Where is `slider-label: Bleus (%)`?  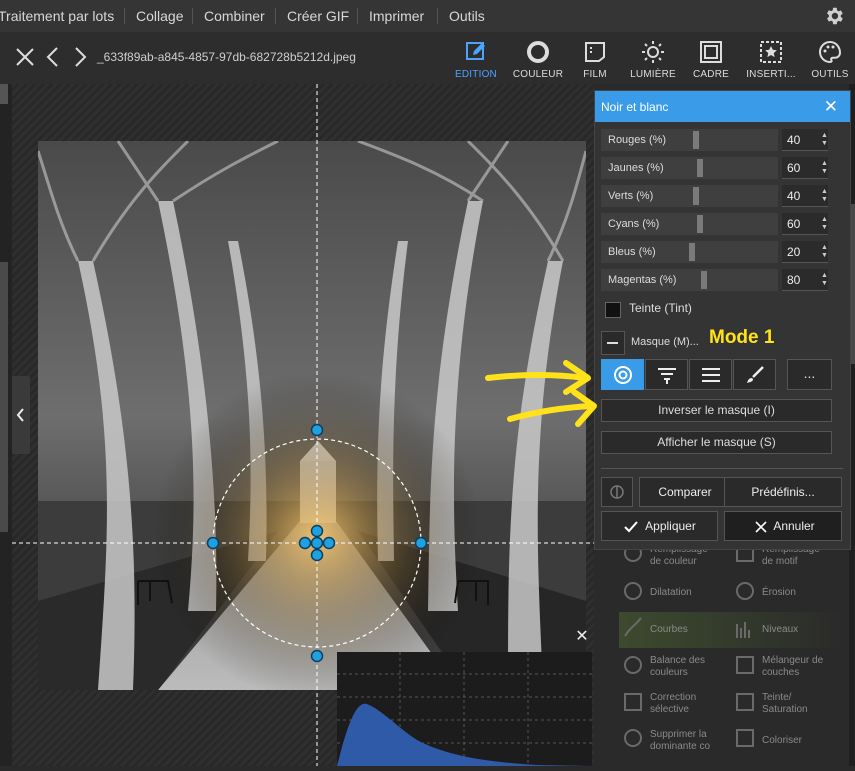
slider-label: Bleus (%) is located at coordinates (643, 252).